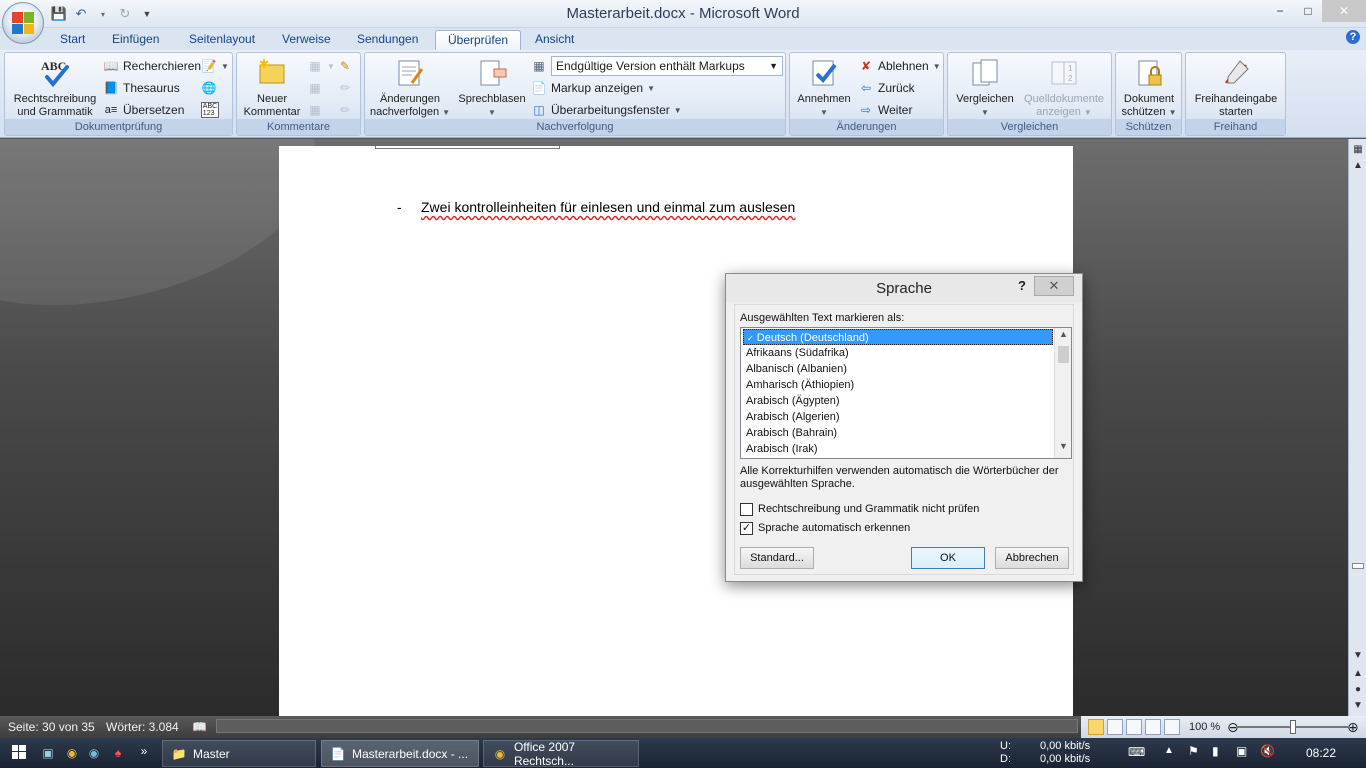  Describe the element at coordinates (1241, 751) in the screenshot. I see `network-icon: ▣` at that location.